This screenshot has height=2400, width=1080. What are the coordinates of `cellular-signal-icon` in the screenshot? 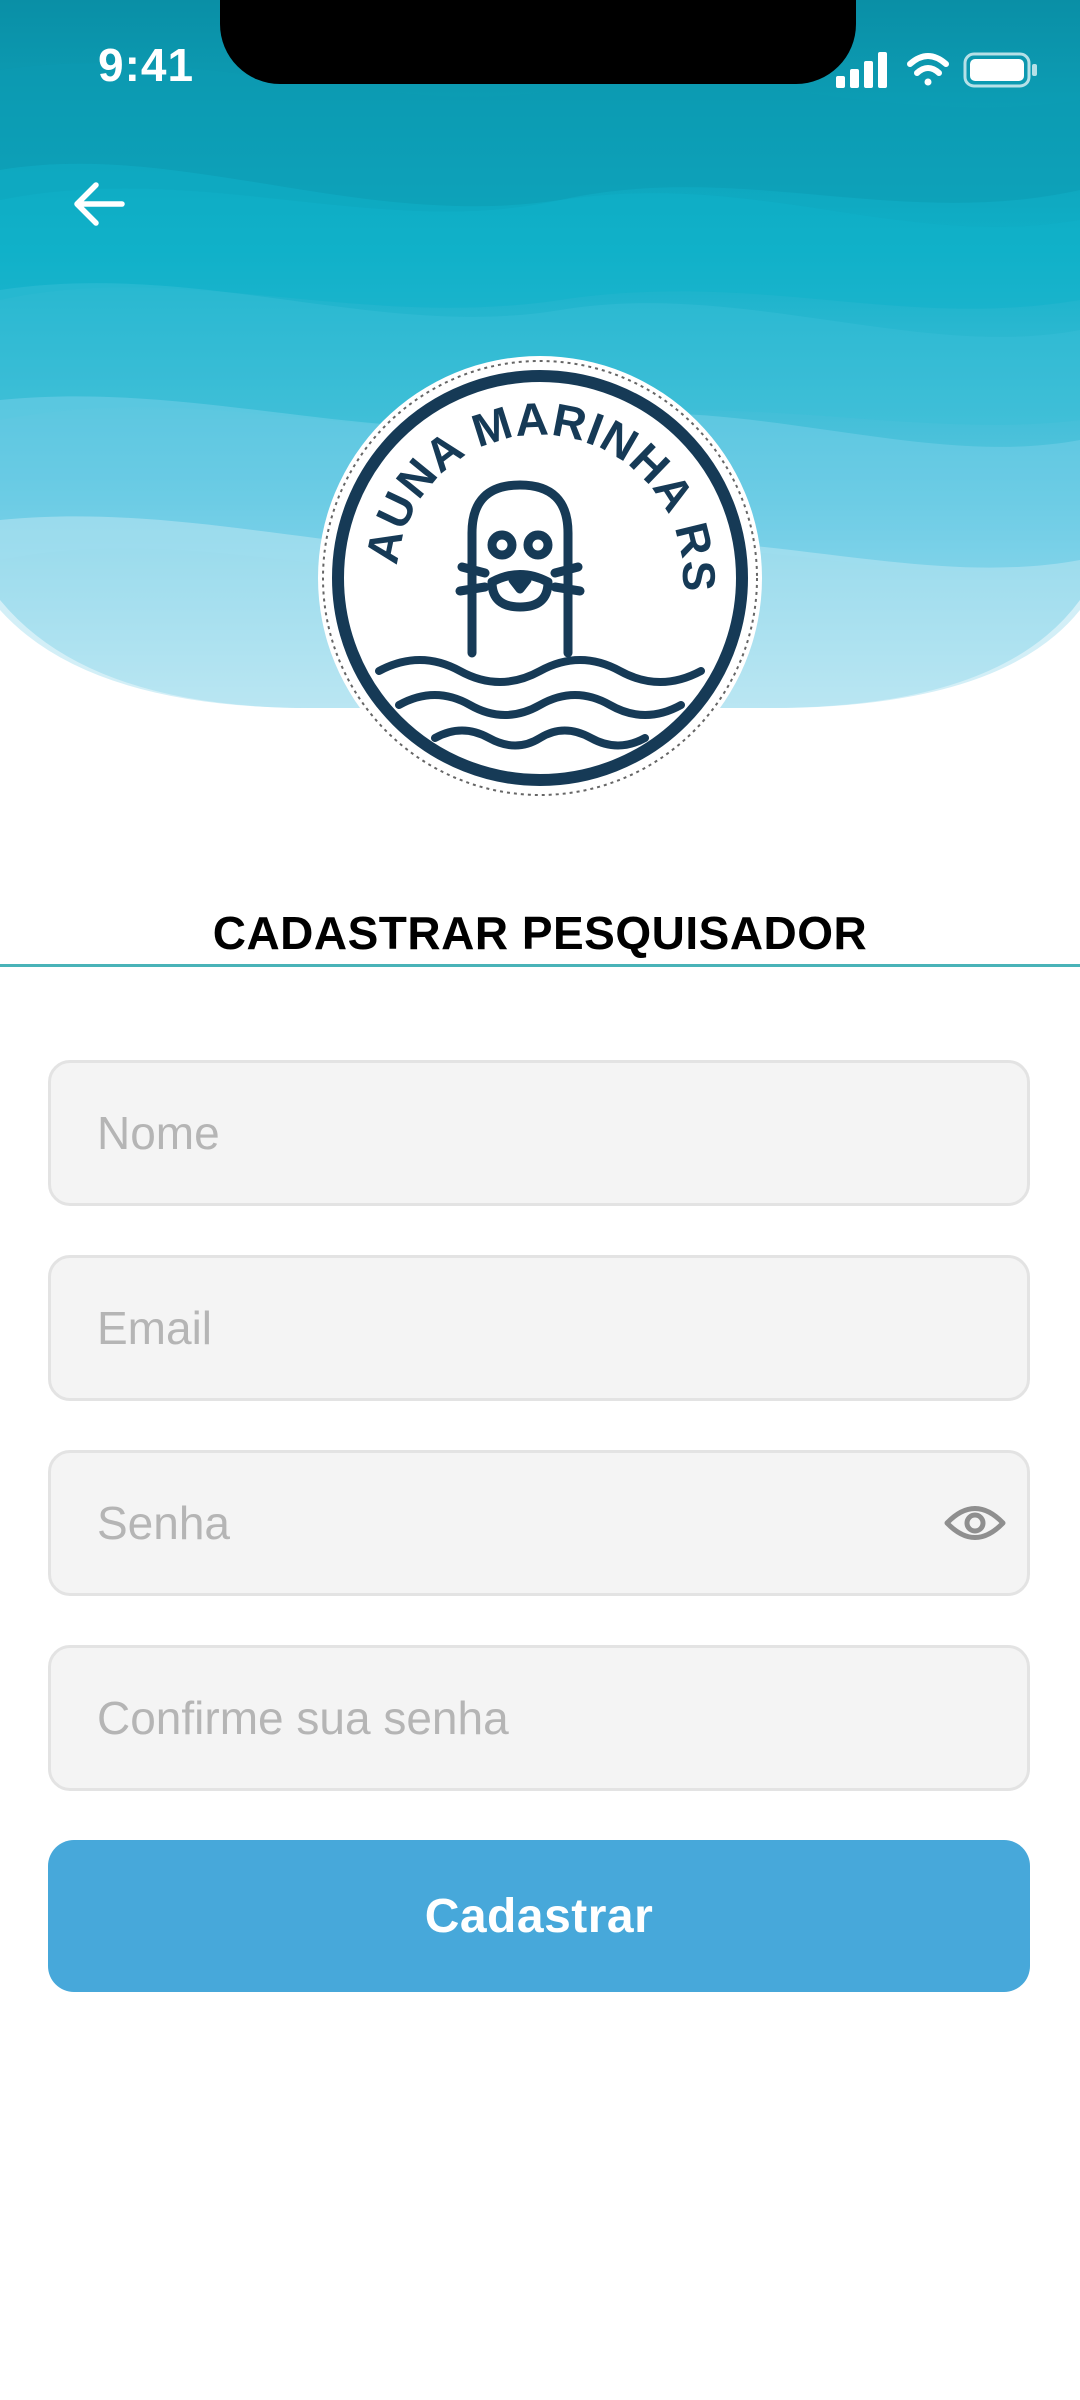 It's located at (861, 70).